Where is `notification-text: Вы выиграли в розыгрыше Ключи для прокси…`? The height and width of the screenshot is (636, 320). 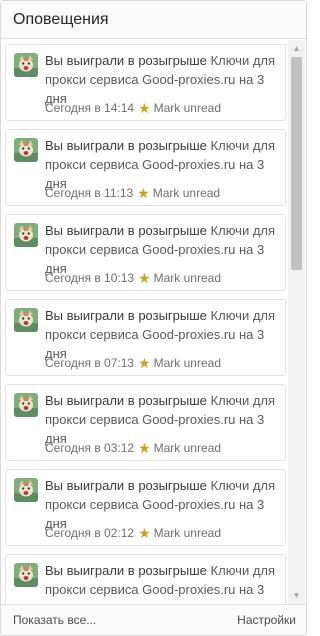
notification-text: Вы выиграли в розыгрыше Ключи для прокси… is located at coordinates (163, 582).